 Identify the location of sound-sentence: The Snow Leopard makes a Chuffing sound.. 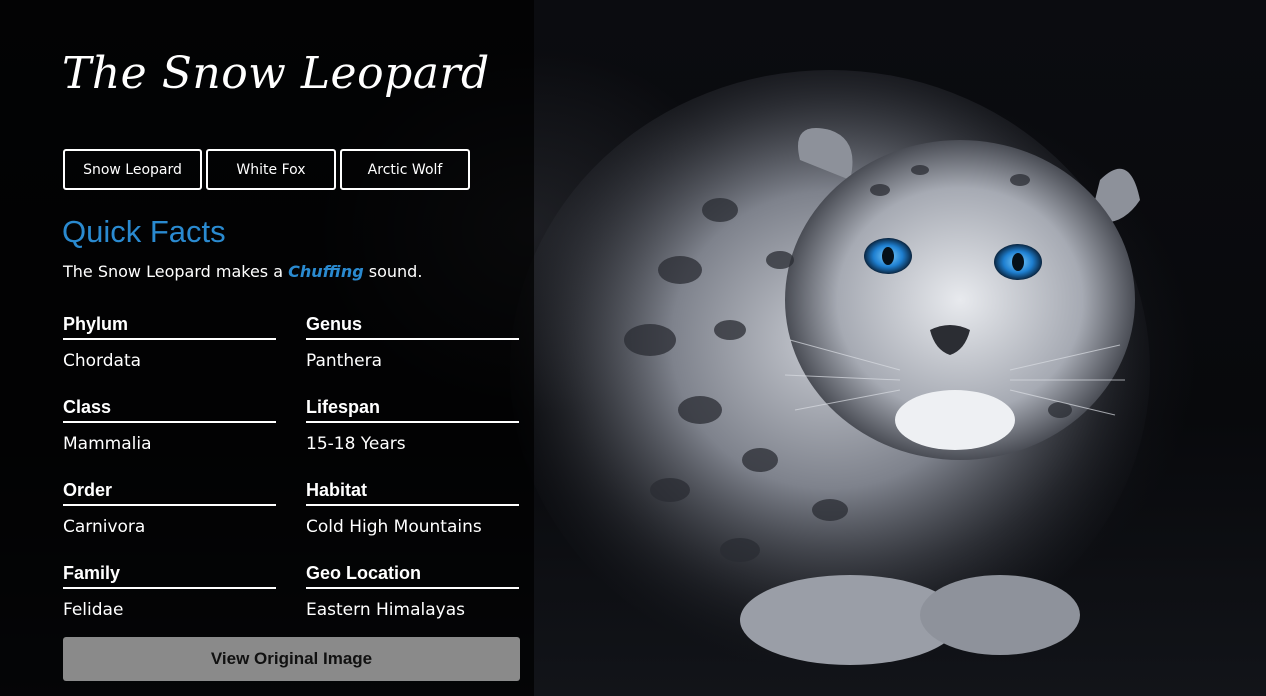
(242, 271).